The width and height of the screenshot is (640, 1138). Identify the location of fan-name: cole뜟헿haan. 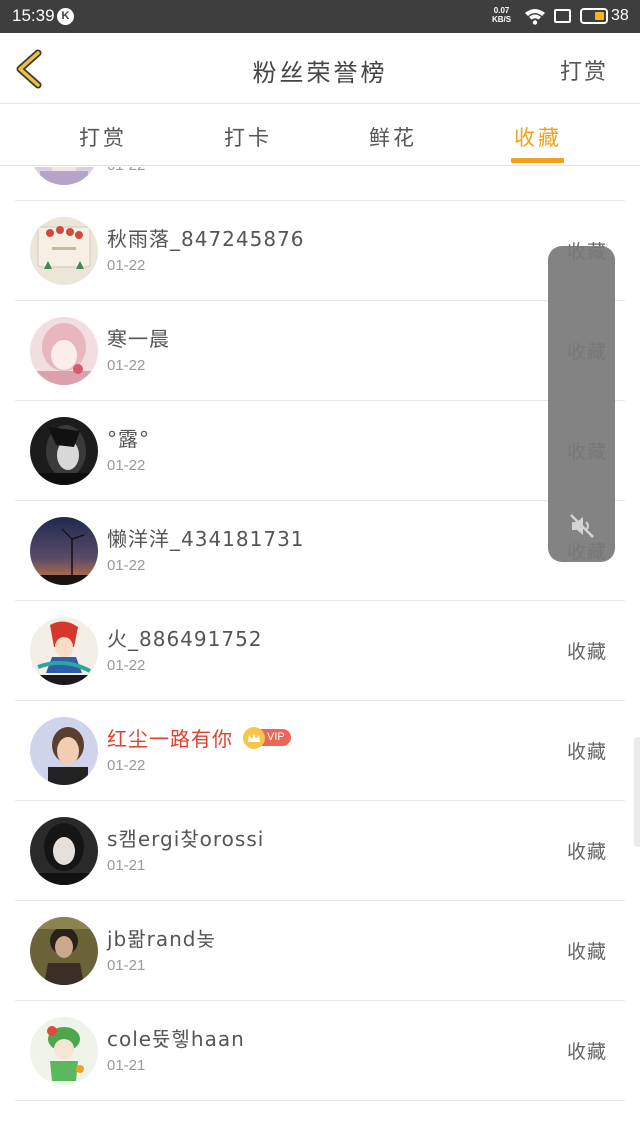
(176, 1039).